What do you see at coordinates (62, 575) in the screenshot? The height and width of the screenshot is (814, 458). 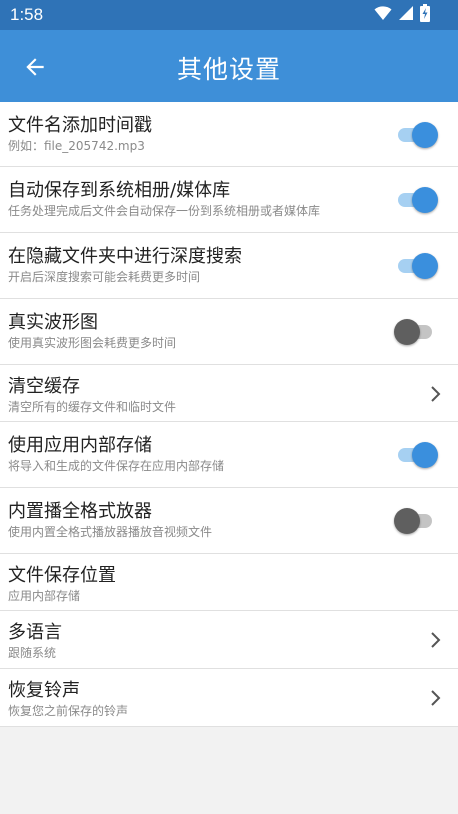 I see `setting-title: 文件保存位置` at bounding box center [62, 575].